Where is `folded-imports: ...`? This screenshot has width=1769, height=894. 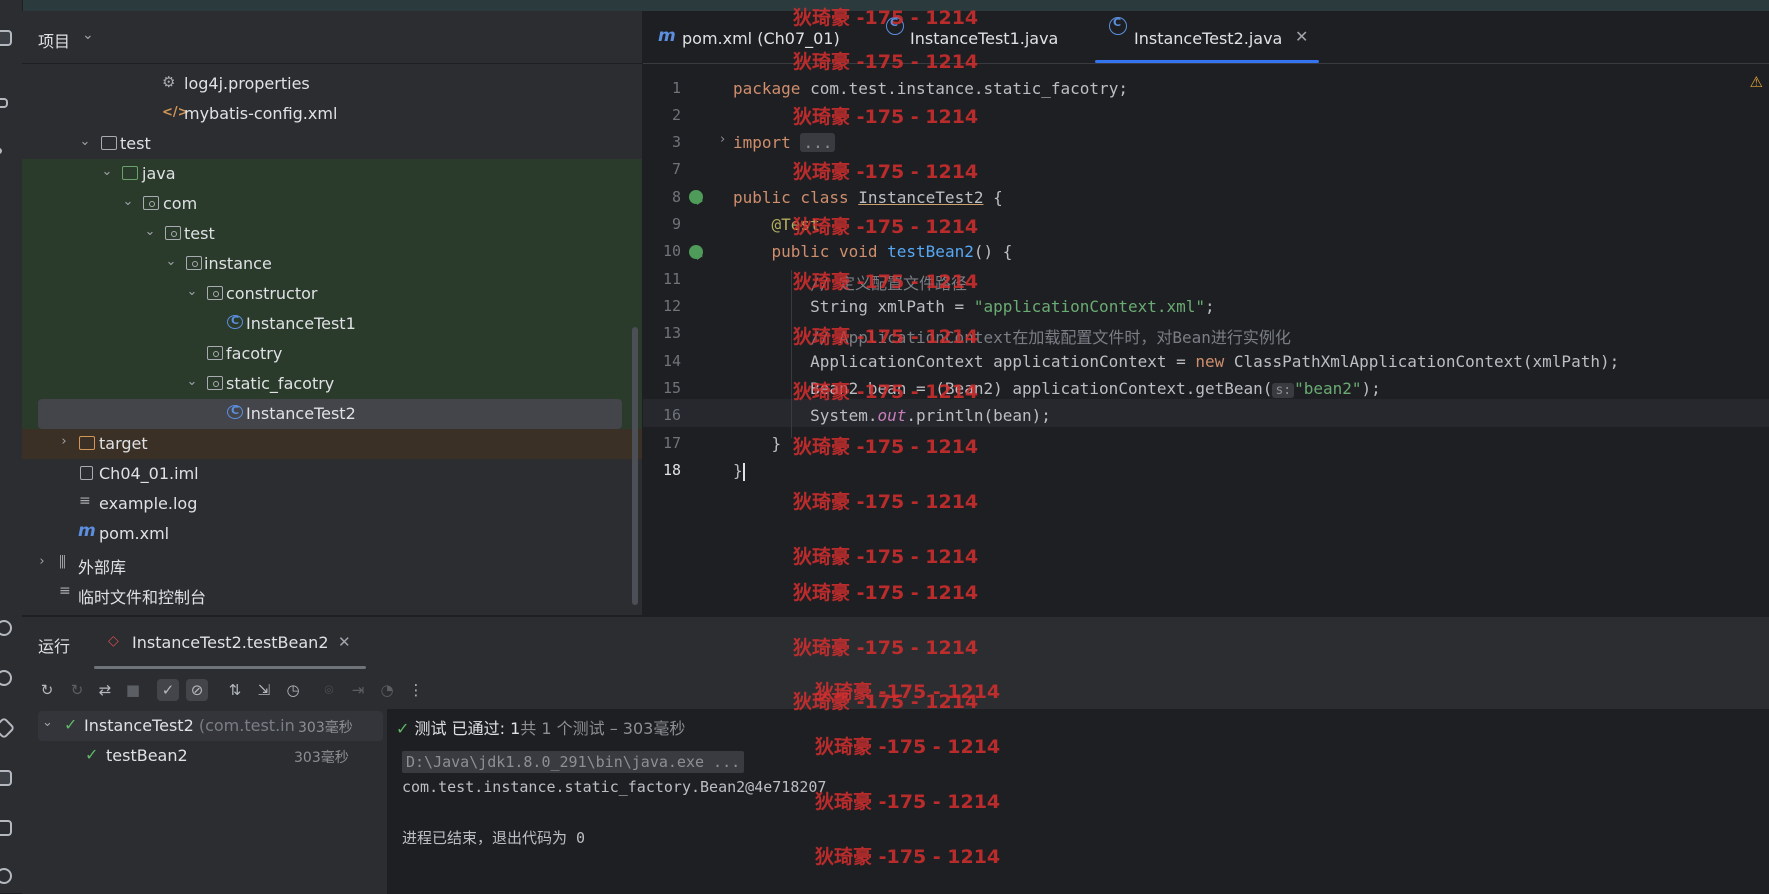 folded-imports: ... is located at coordinates (818, 142).